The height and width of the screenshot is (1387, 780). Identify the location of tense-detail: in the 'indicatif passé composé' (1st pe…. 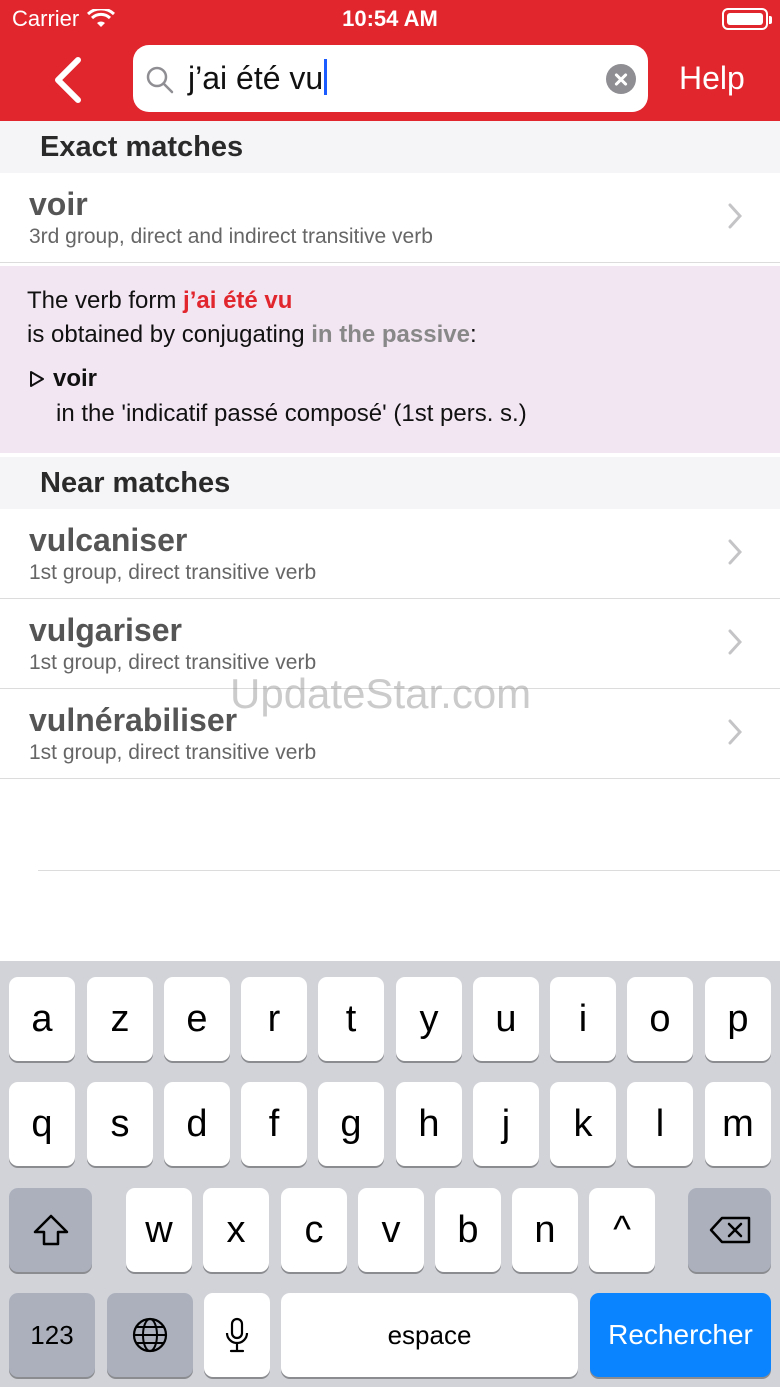
(291, 413).